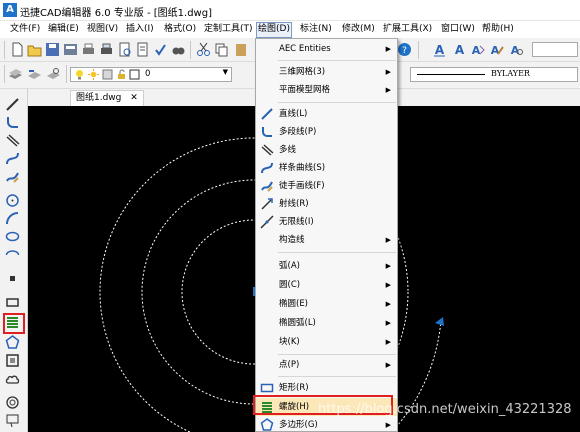  I want to click on open-folder-icon, so click(34, 49).